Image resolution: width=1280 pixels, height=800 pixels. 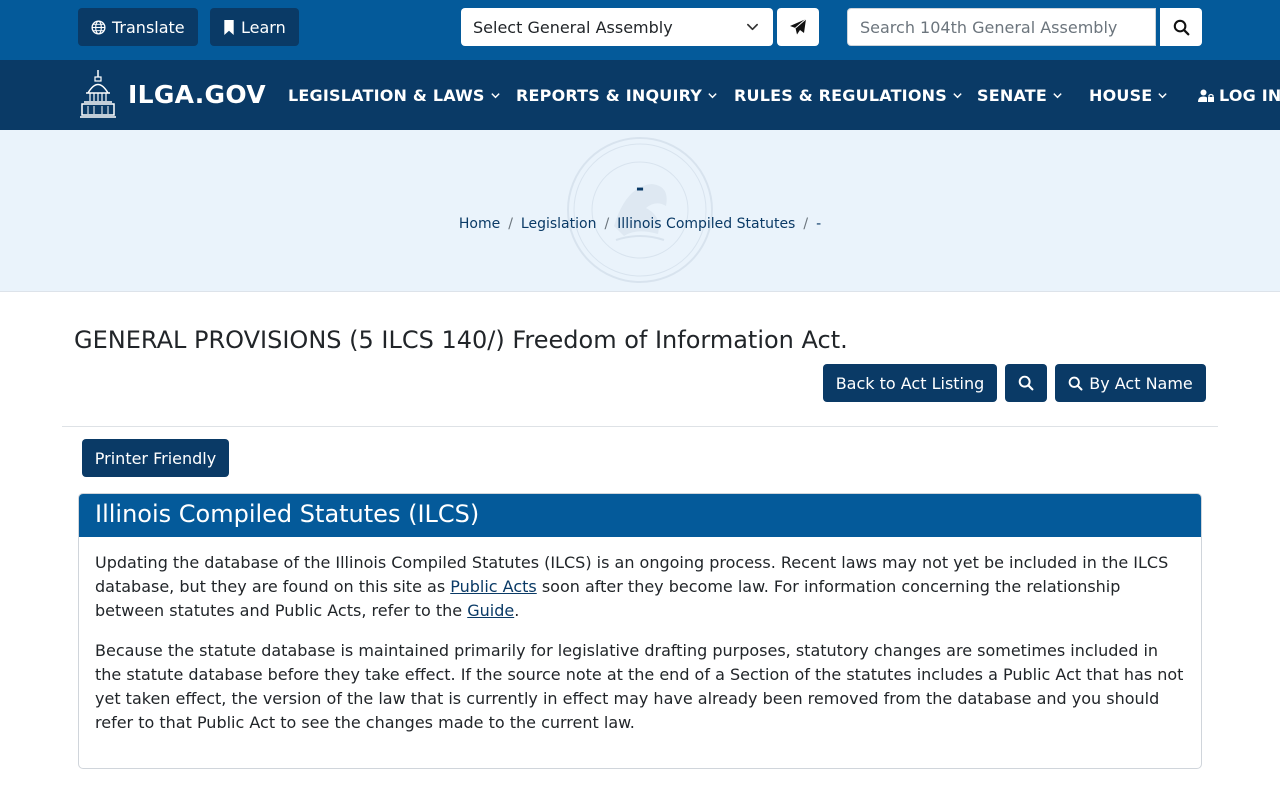 What do you see at coordinates (840, 95) in the screenshot?
I see `nav-item-label: RULES & REGULATIONS` at bounding box center [840, 95].